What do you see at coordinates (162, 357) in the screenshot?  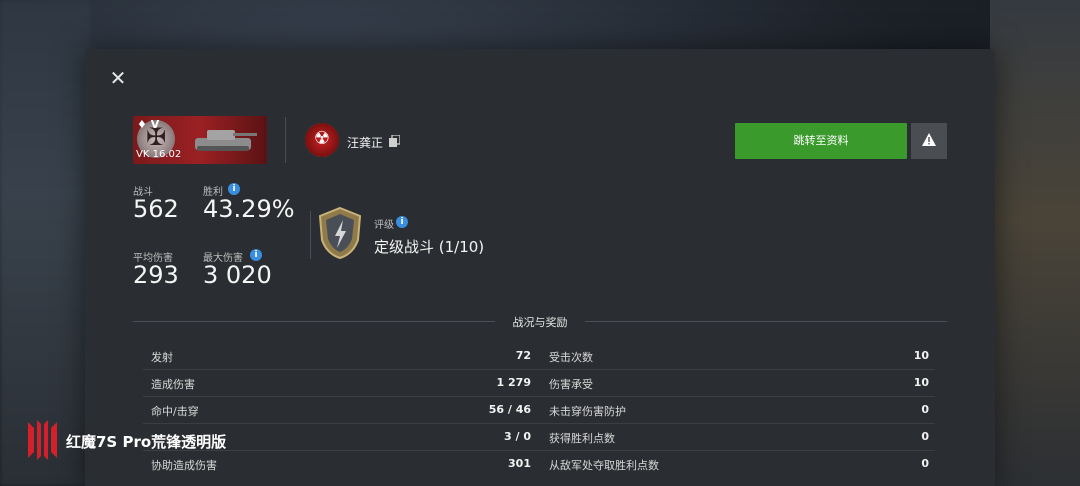 I see `row-label: 发射` at bounding box center [162, 357].